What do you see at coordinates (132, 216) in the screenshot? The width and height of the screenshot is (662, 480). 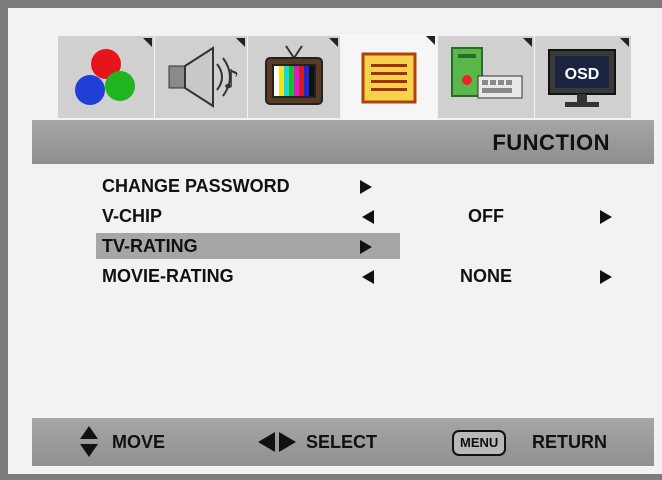 I see `menu-item-label: V-CHIP` at bounding box center [132, 216].